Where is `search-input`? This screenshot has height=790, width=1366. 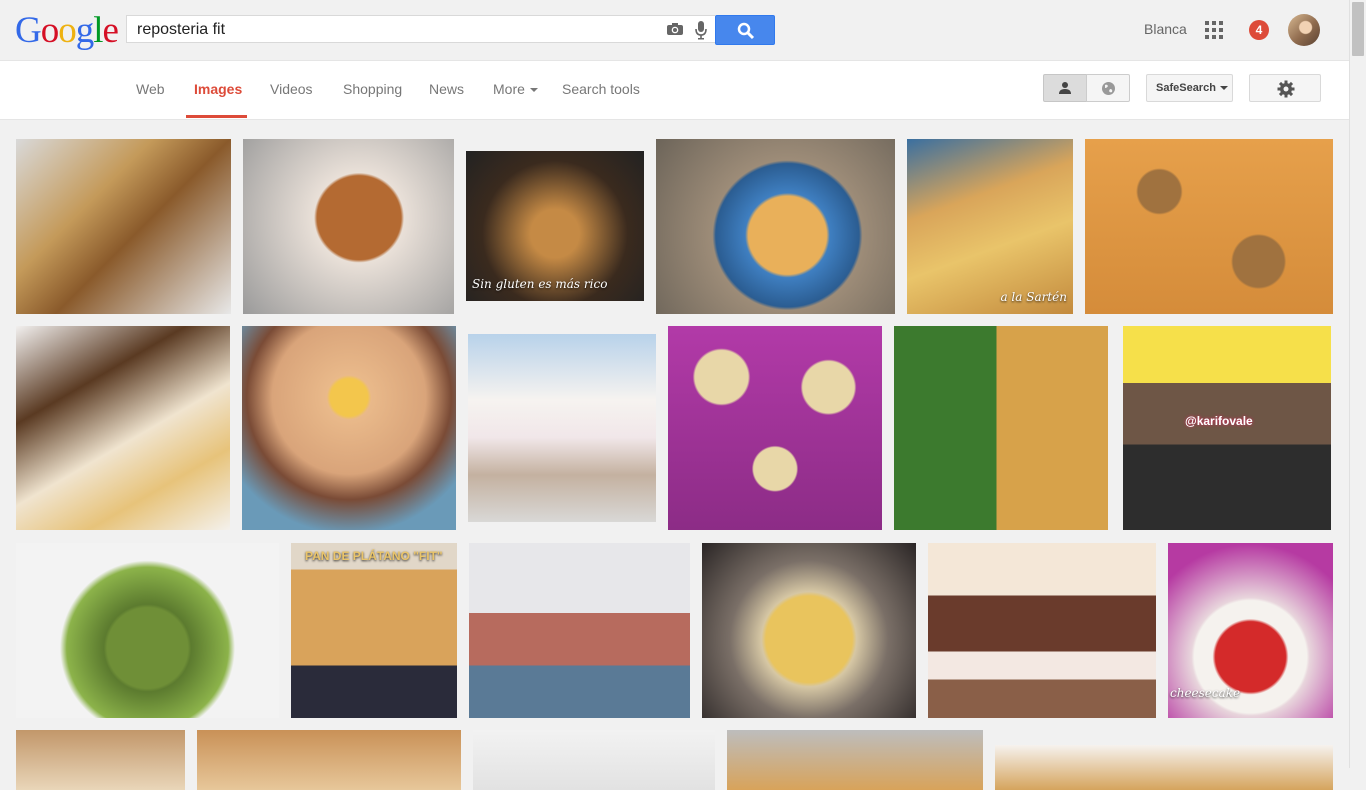 search-input is located at coordinates (397, 30).